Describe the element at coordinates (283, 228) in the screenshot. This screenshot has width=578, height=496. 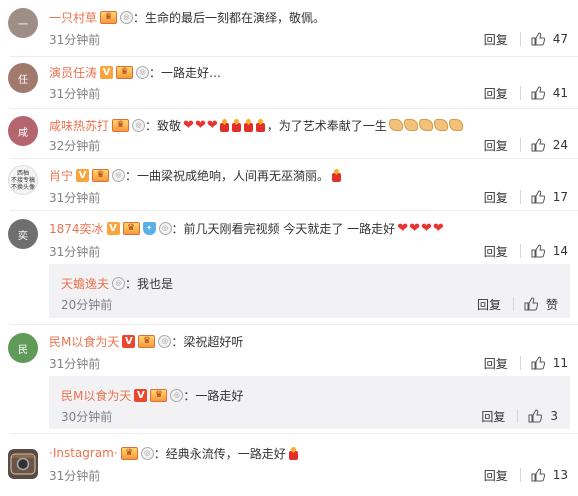
I see `comment-text: ：前几天刚看完视频 今天就走了 一路走好` at that location.